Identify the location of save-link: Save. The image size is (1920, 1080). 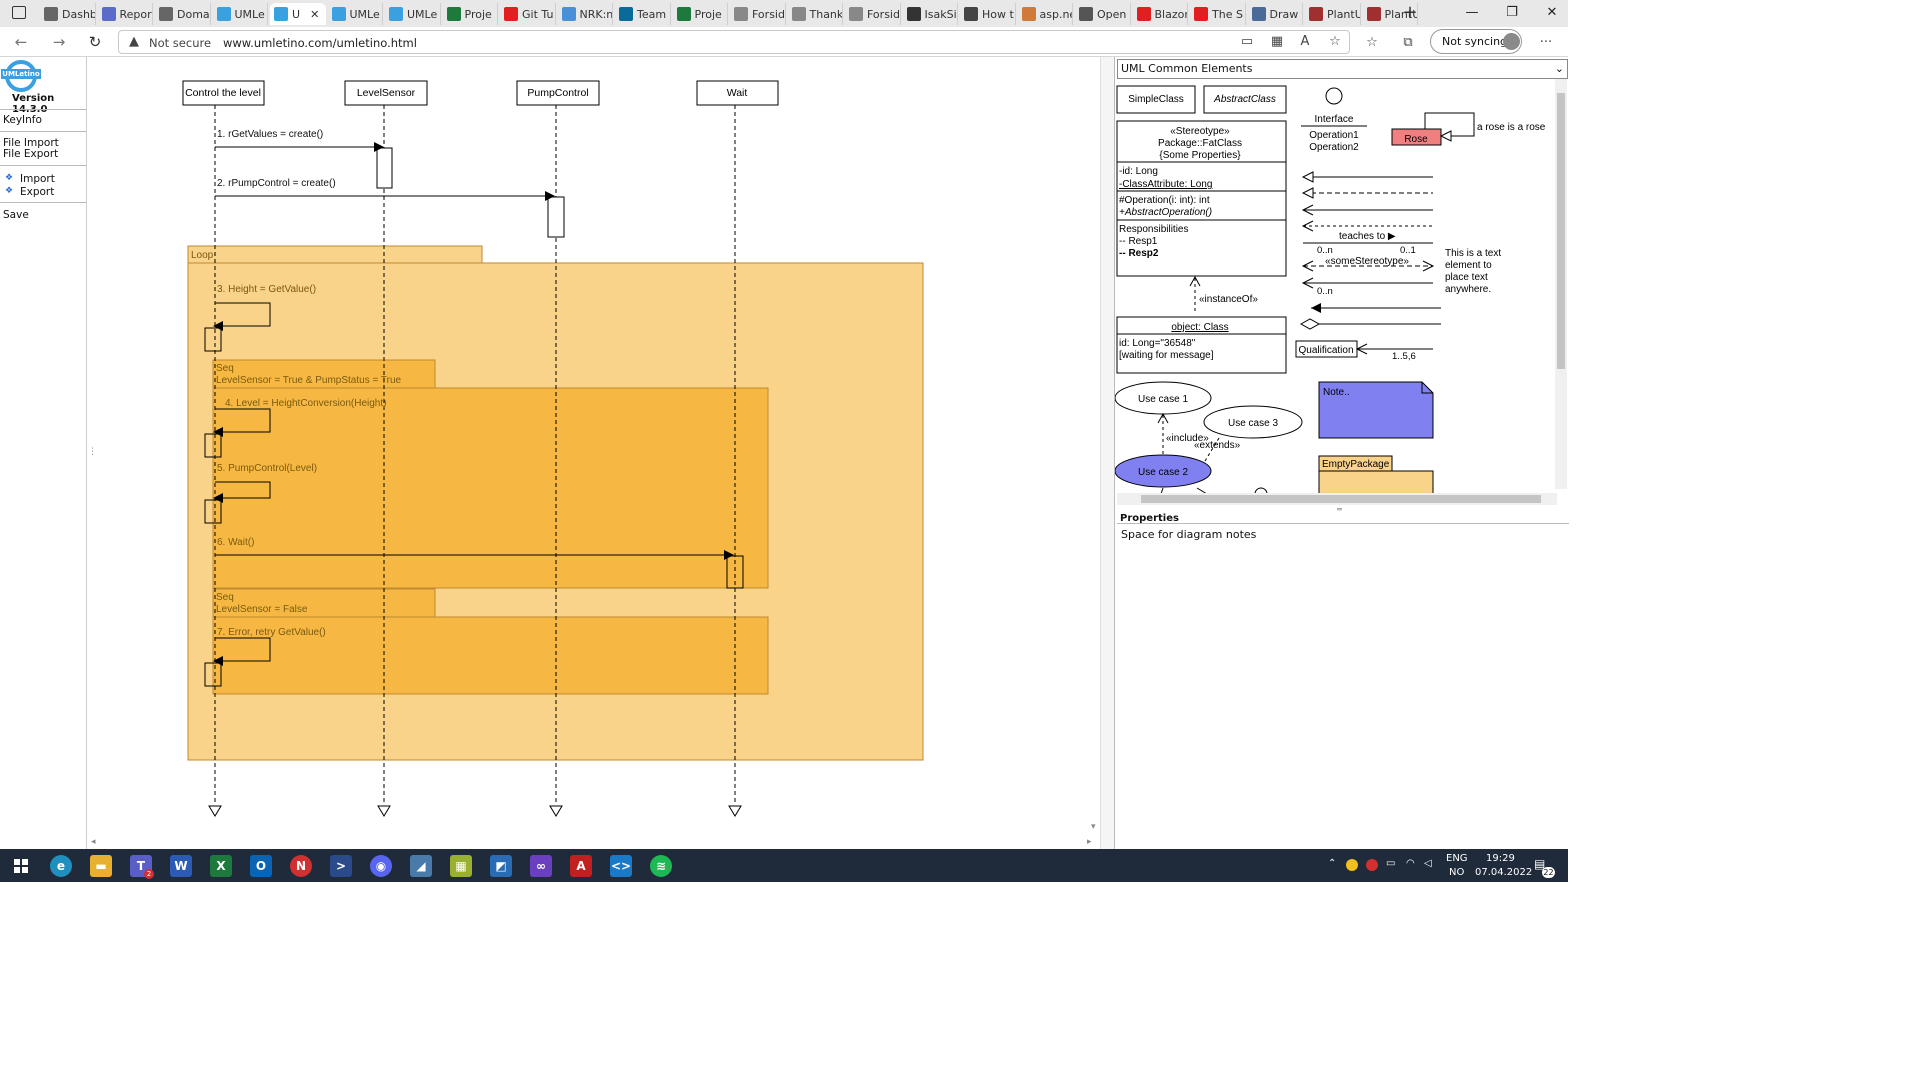
(16, 215).